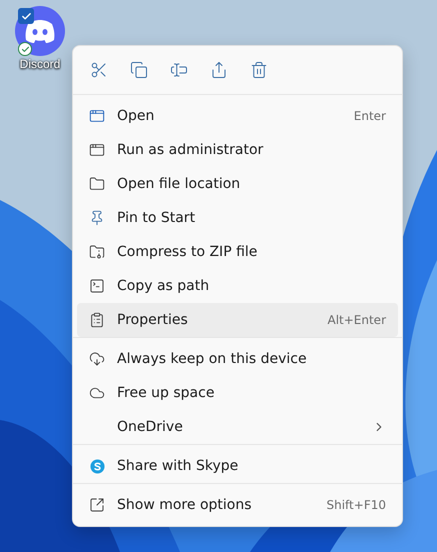  I want to click on menu-item: Properties Alt+Enter, so click(237, 320).